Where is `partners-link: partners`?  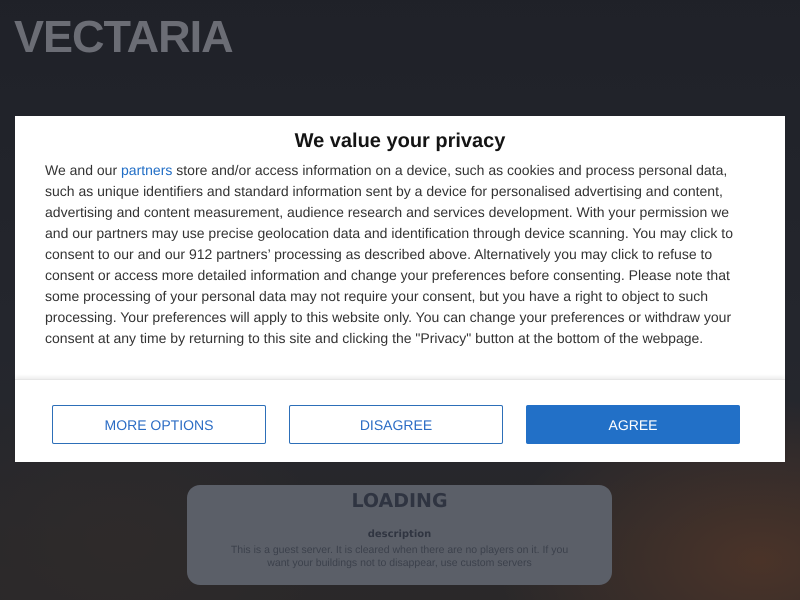
partners-link: partners is located at coordinates (146, 170).